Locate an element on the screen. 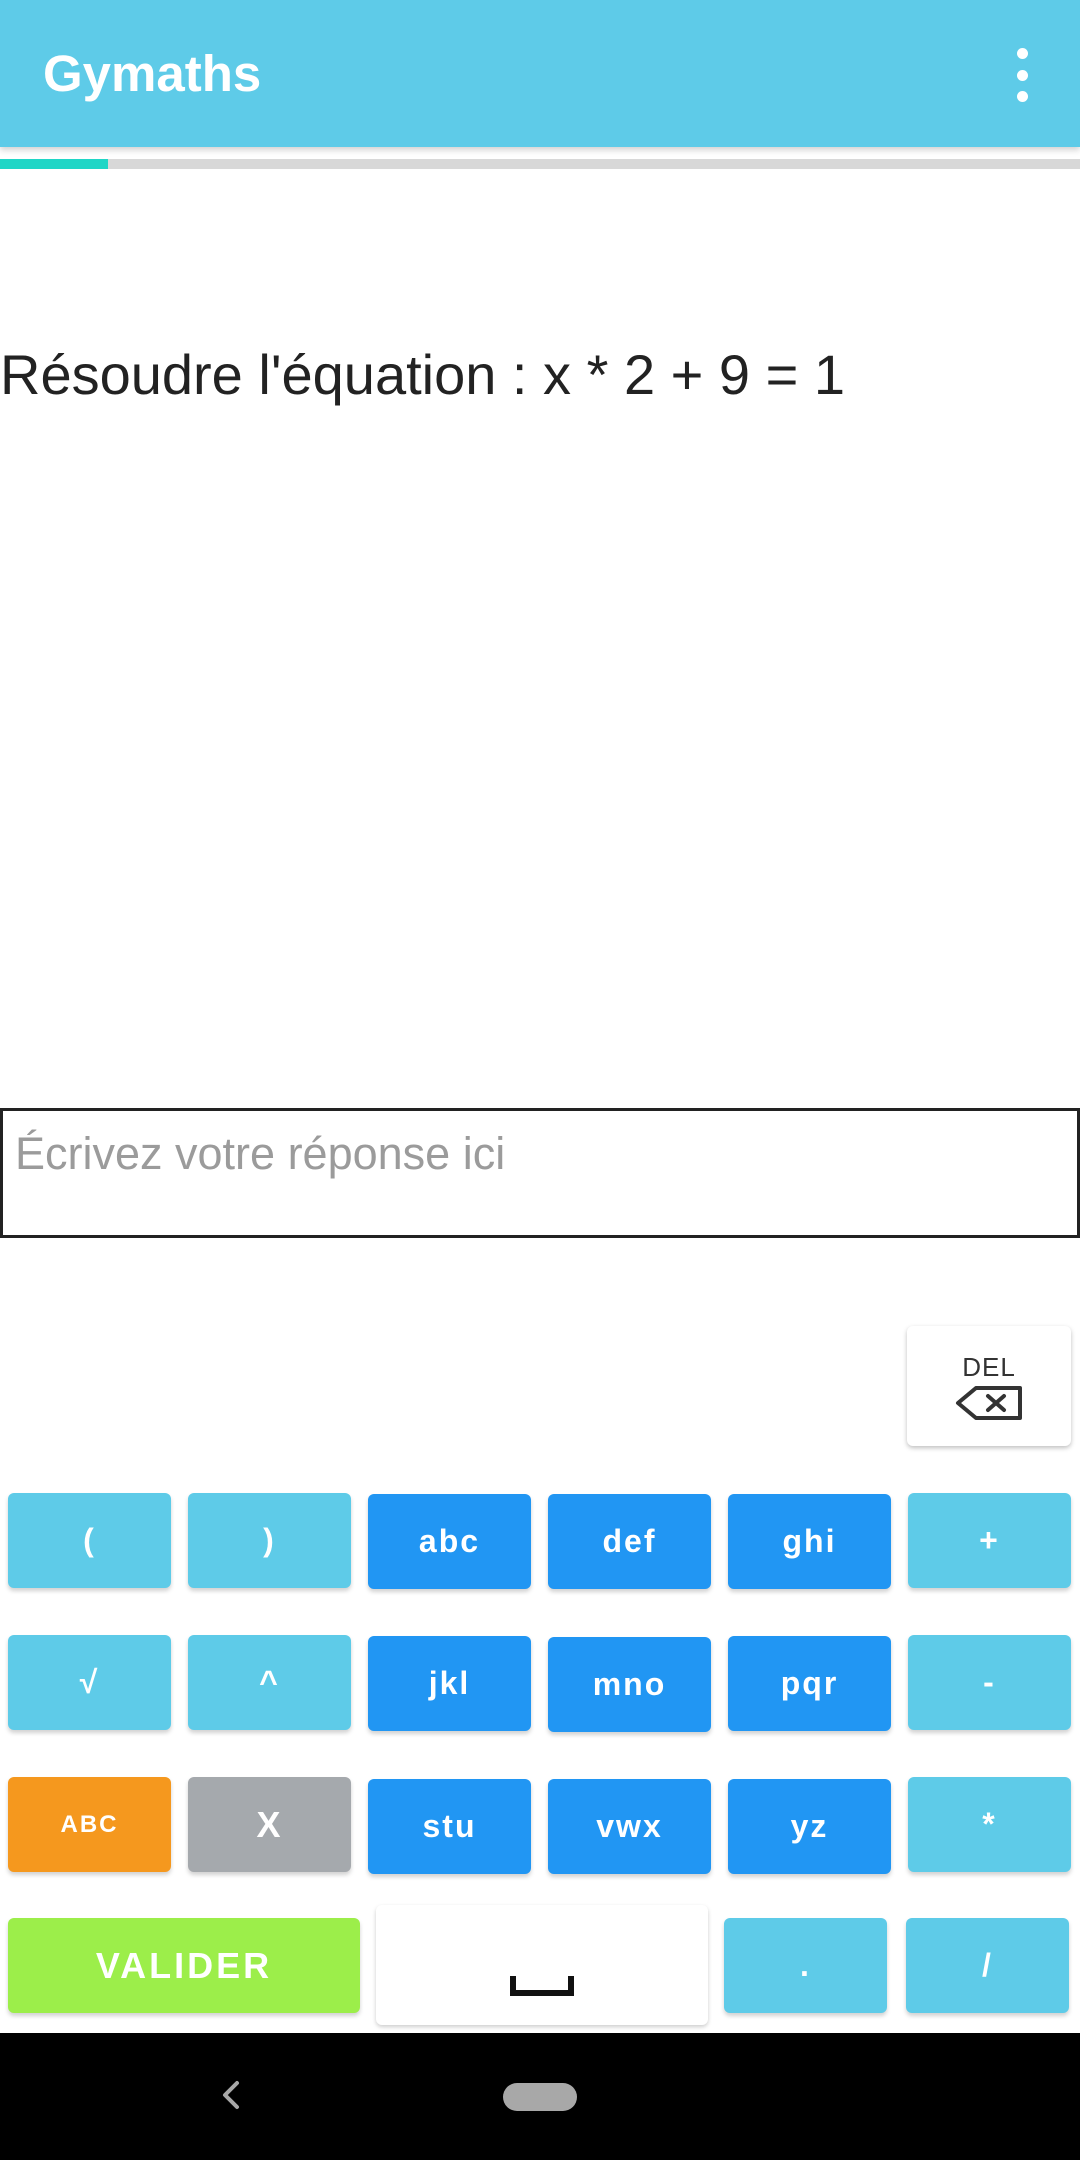  key-def: def is located at coordinates (629, 1541).